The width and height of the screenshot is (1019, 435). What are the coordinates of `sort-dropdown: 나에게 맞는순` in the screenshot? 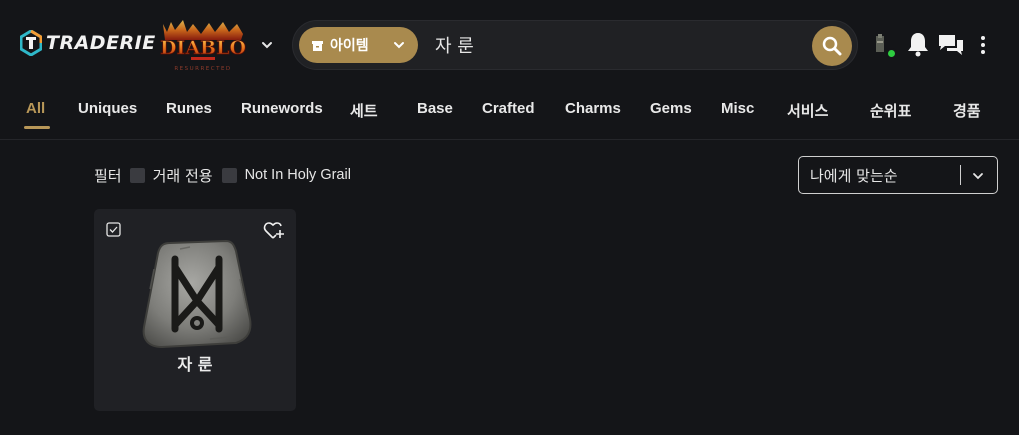 It's located at (898, 175).